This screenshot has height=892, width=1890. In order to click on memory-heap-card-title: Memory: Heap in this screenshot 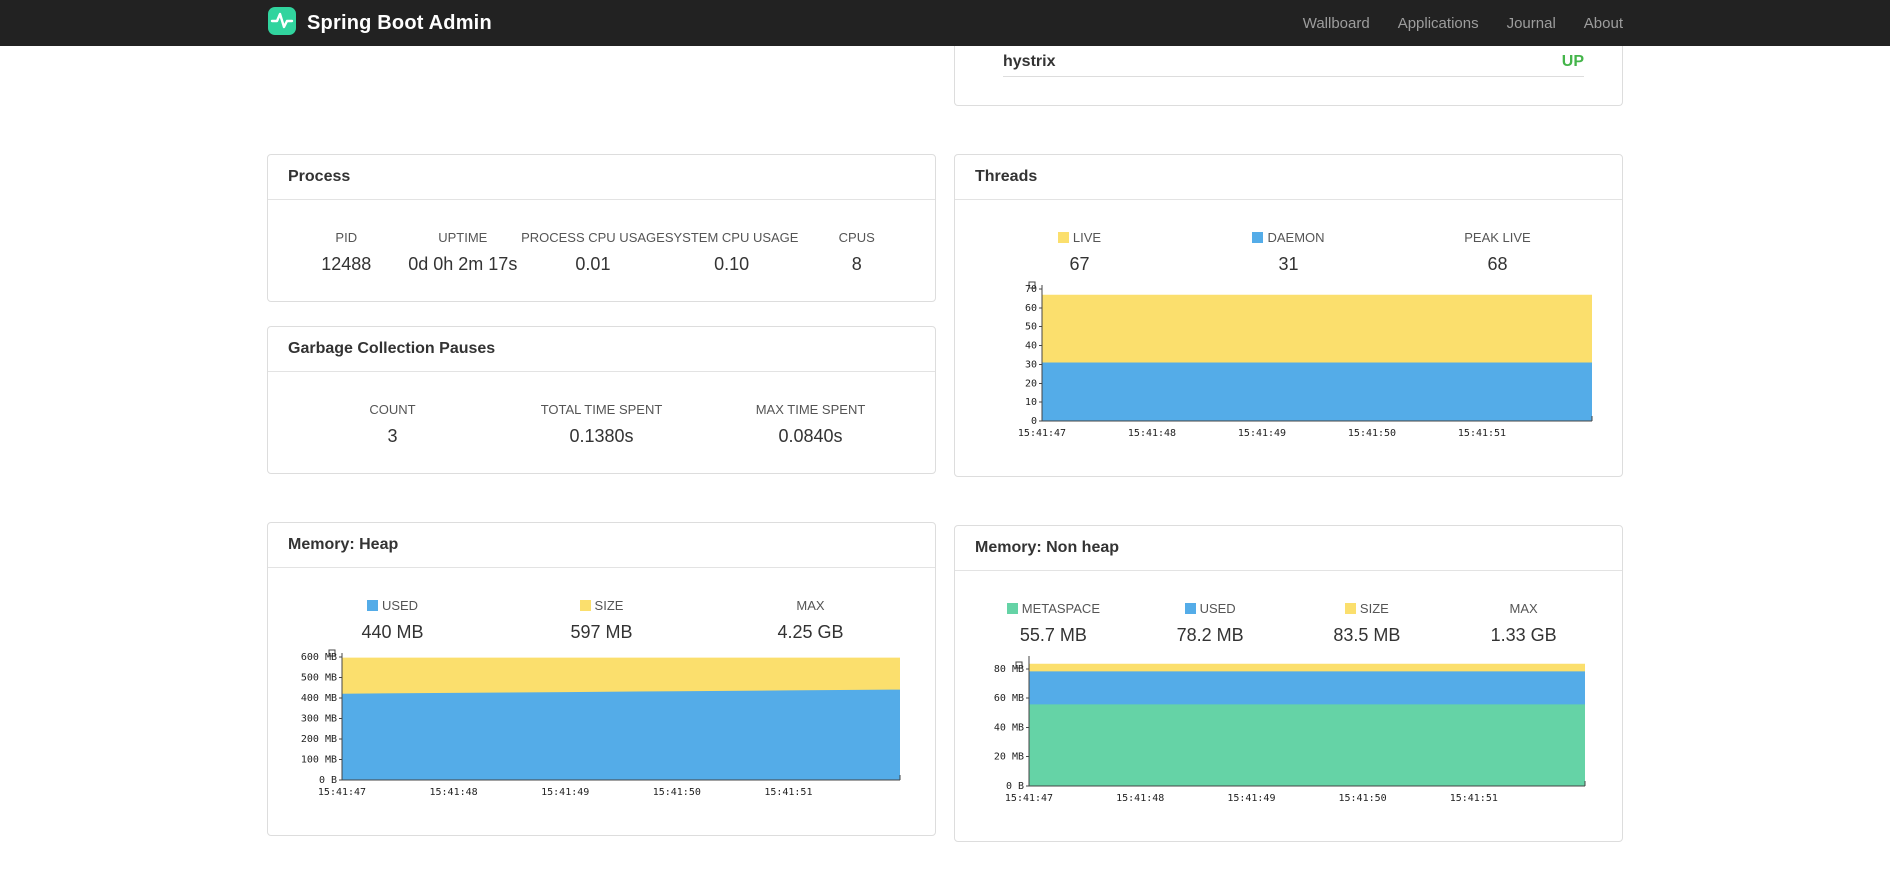, I will do `click(343, 544)`.